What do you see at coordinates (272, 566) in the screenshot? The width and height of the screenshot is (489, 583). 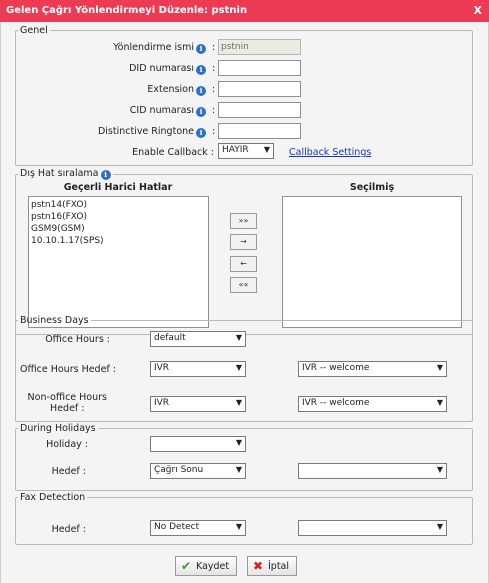 I see `cancel-button: ✖ İptal` at bounding box center [272, 566].